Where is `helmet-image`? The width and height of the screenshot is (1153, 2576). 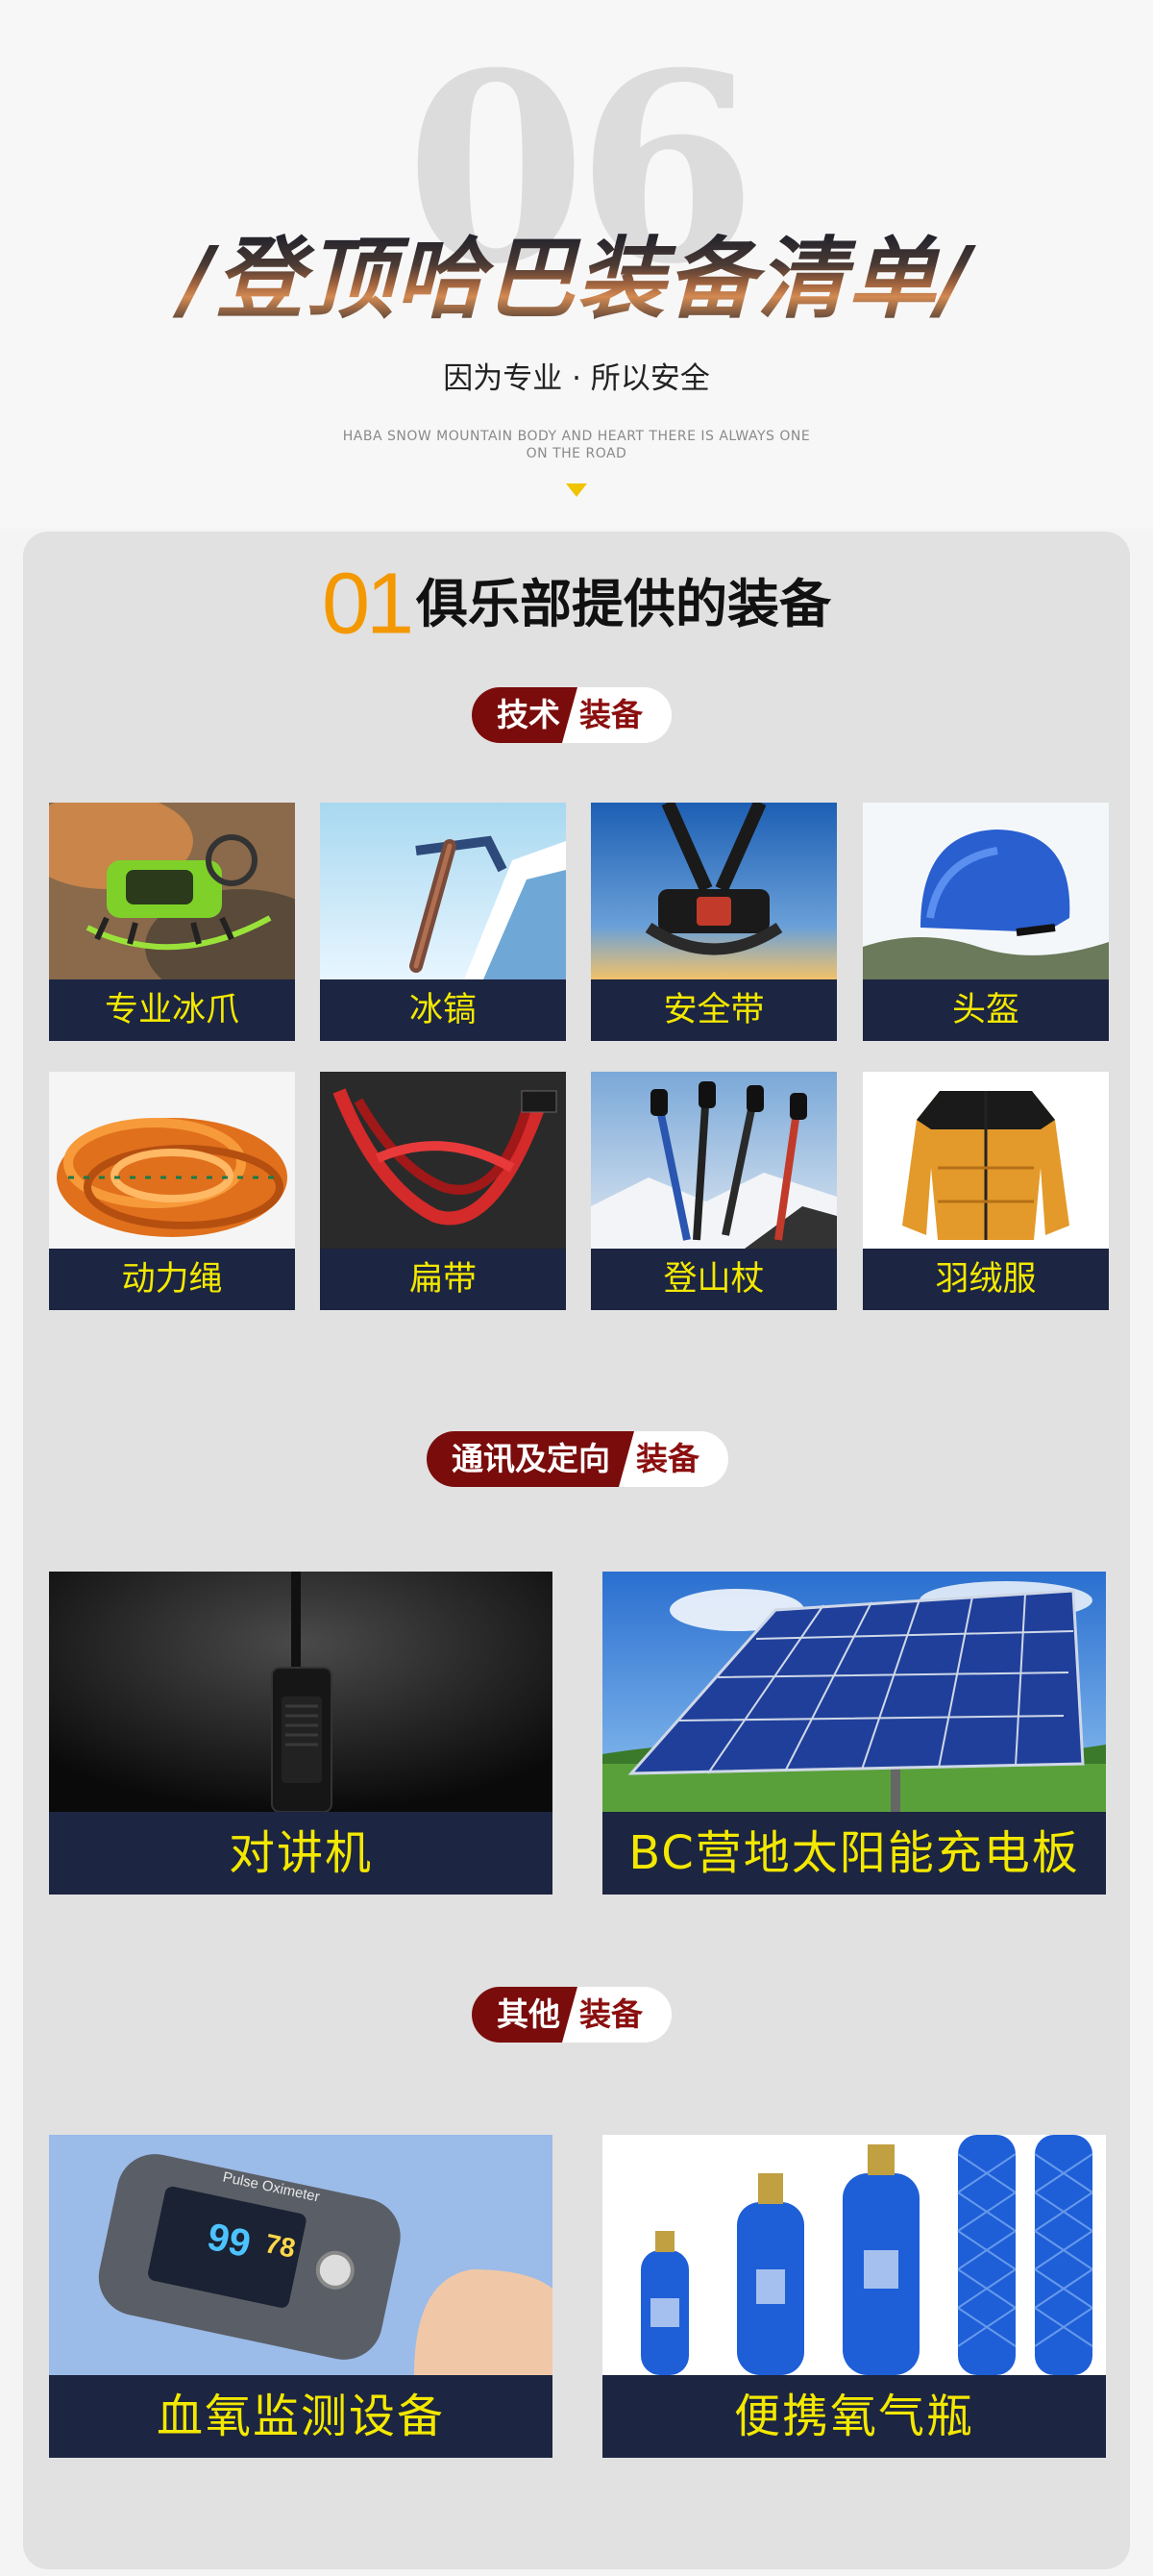
helmet-image is located at coordinates (986, 891).